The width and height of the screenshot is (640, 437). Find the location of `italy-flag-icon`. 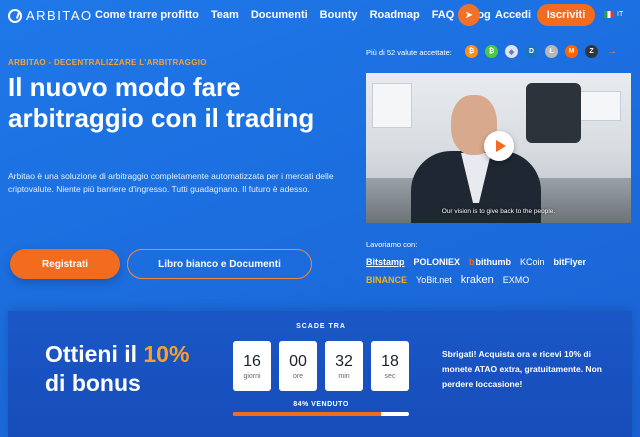

italy-flag-icon is located at coordinates (609, 14).